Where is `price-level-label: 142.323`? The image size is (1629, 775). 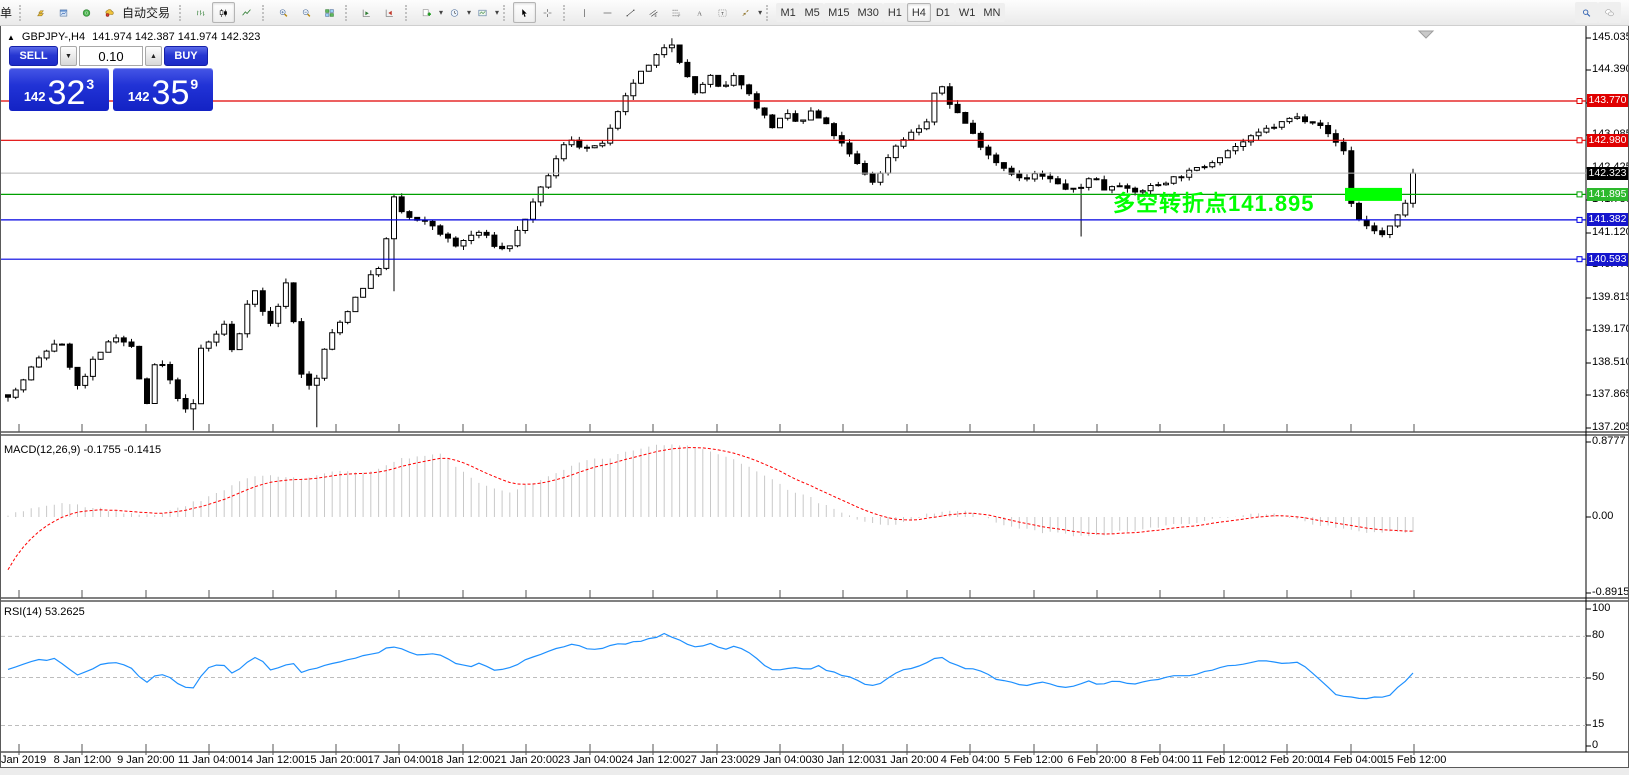 price-level-label: 142.323 is located at coordinates (1607, 173).